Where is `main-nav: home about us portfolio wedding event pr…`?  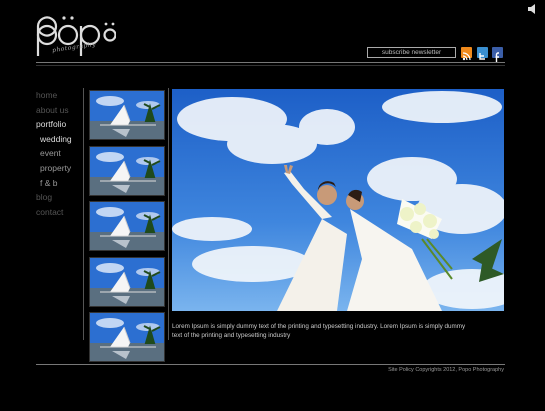
main-nav: home about us portfolio wedding event pr… is located at coordinates (54, 153).